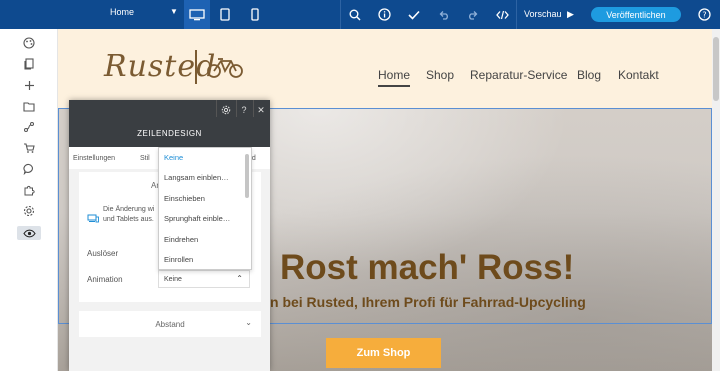  What do you see at coordinates (29, 211) in the screenshot?
I see `settings-icon` at bounding box center [29, 211].